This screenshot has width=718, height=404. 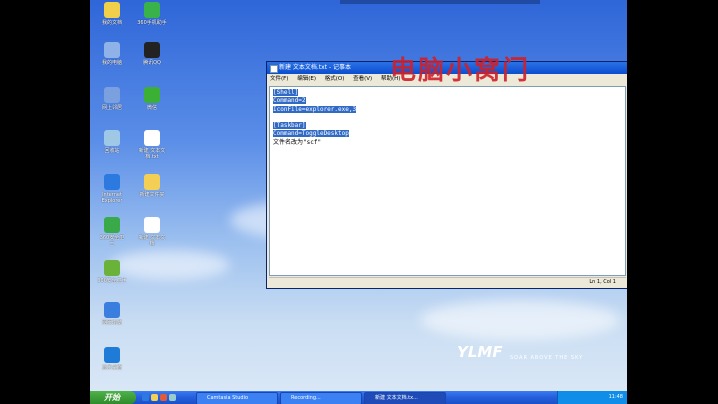 I want to click on desktop-quicklaunch-icon, so click(x=172, y=397).